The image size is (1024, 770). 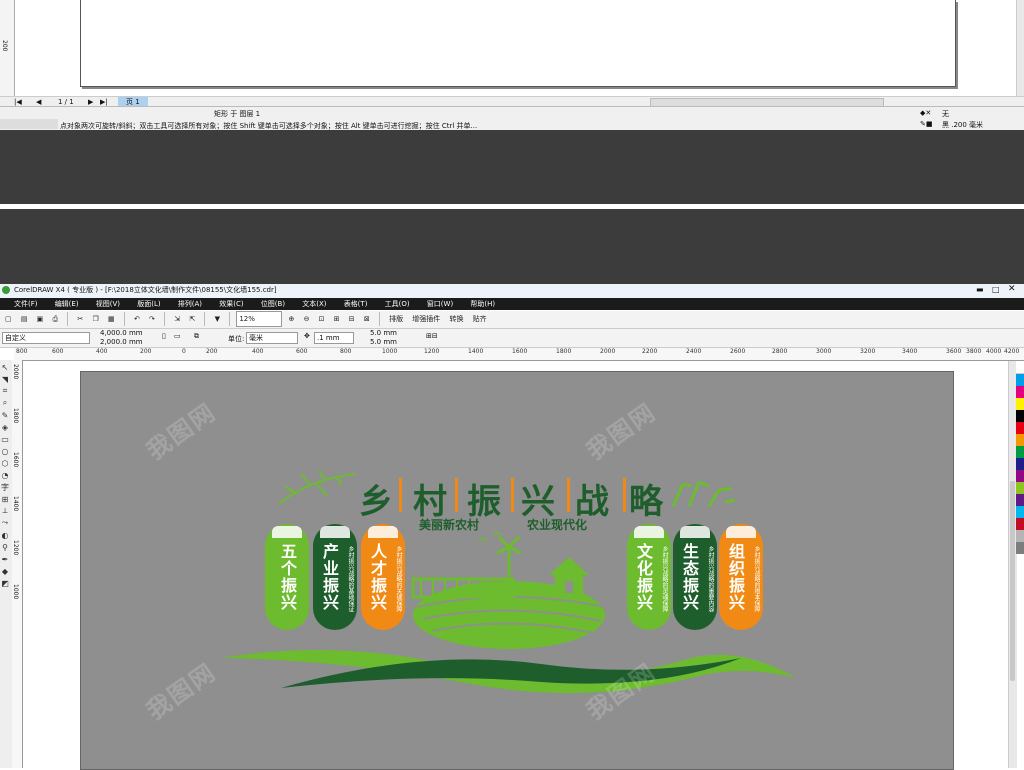 What do you see at coordinates (383, 333) in the screenshot?
I see `dup-x-field: 5.0 mm` at bounding box center [383, 333].